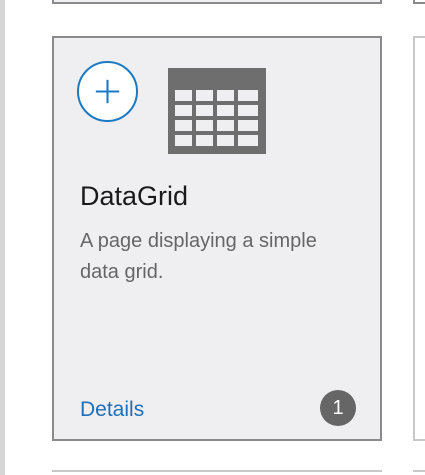 The width and height of the screenshot is (425, 475). I want to click on count-badge: 1, so click(338, 408).